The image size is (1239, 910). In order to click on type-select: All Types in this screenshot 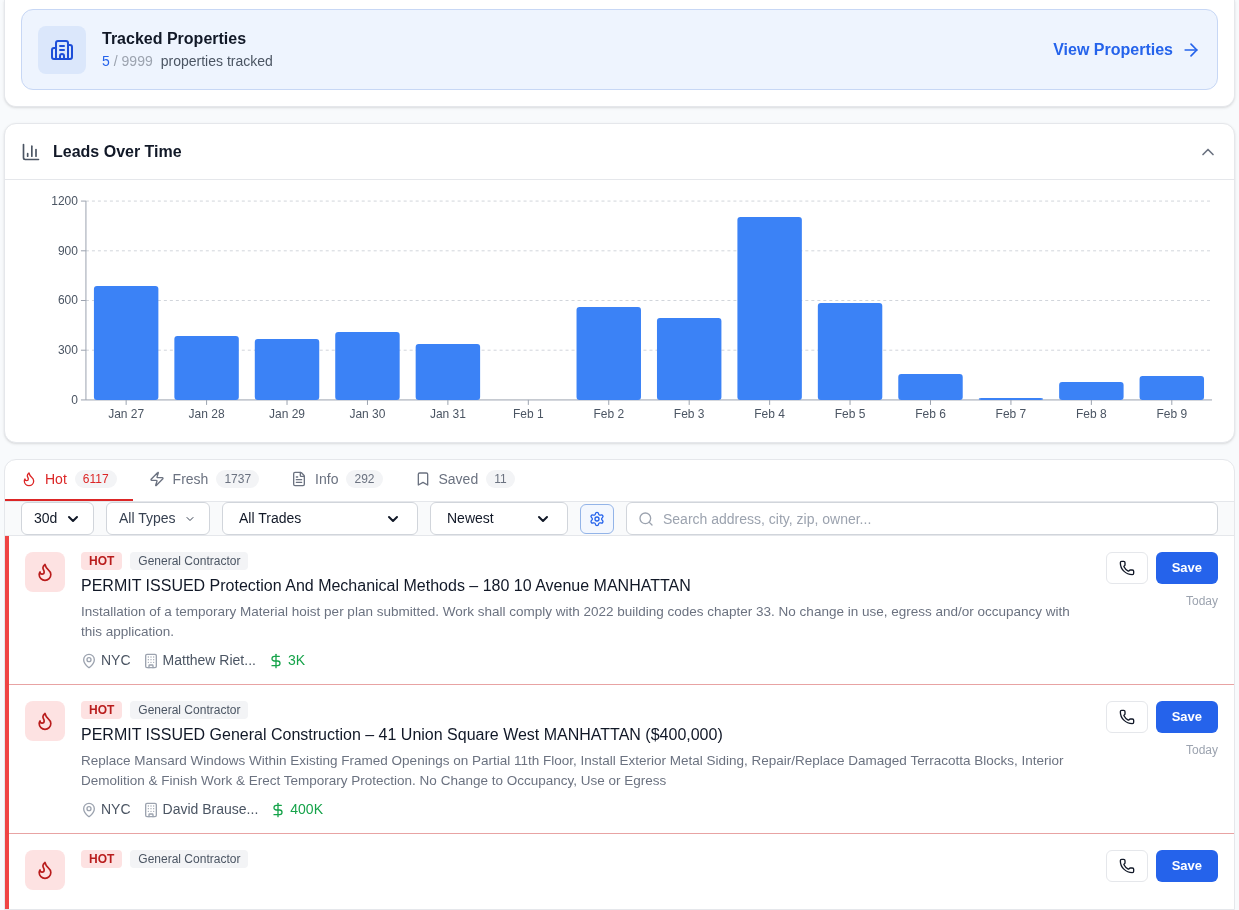, I will do `click(158, 518)`.